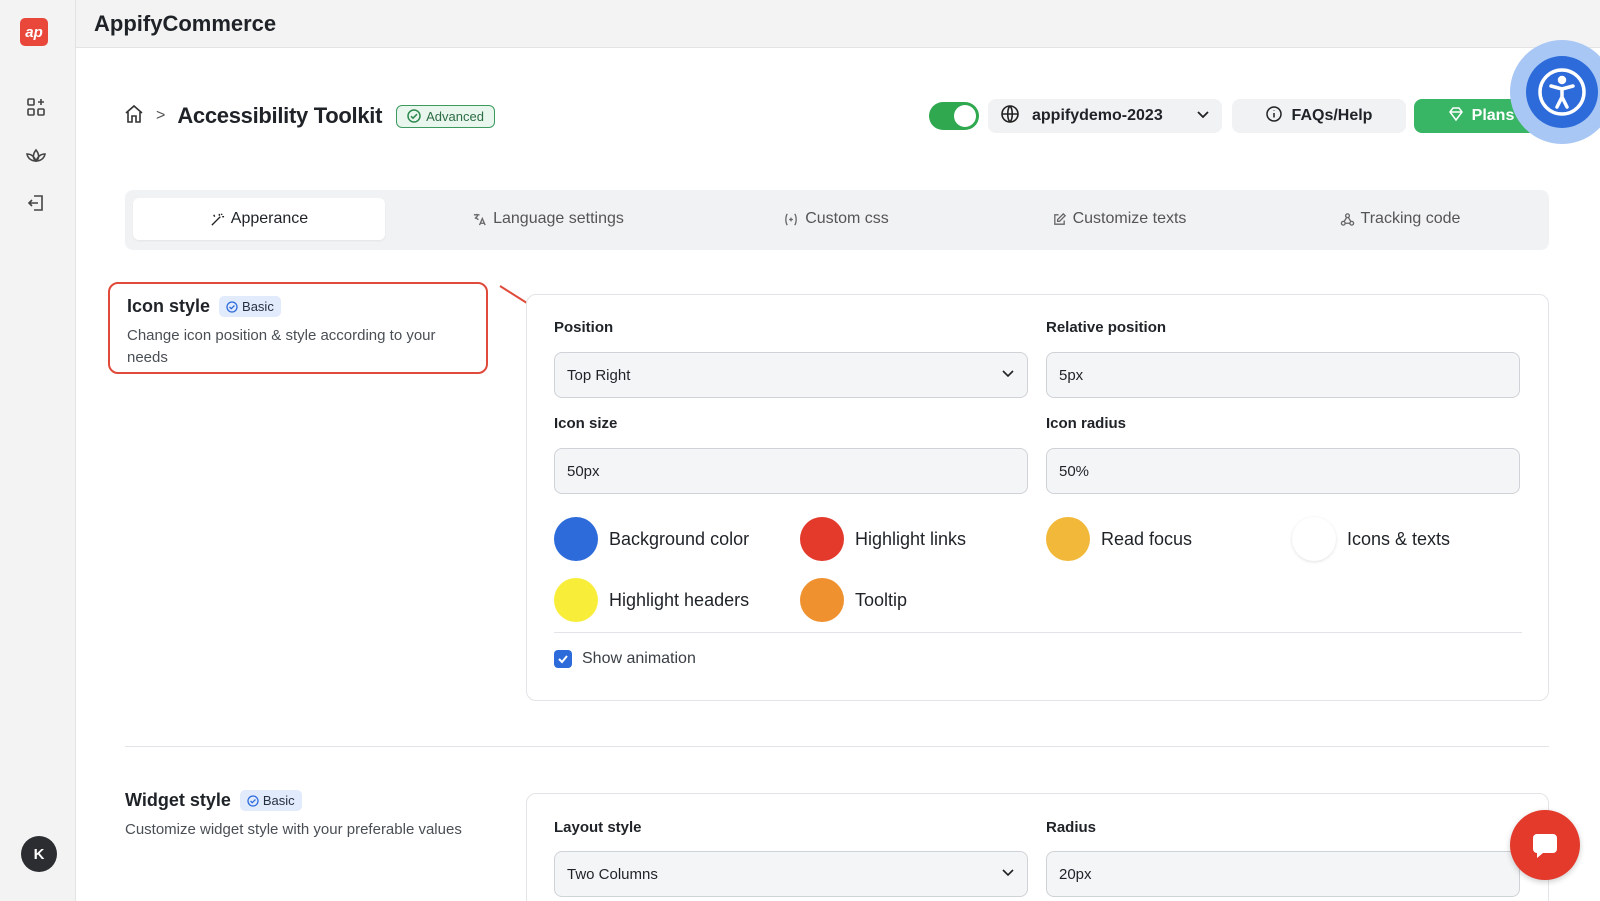  I want to click on color-label: Background color, so click(679, 538).